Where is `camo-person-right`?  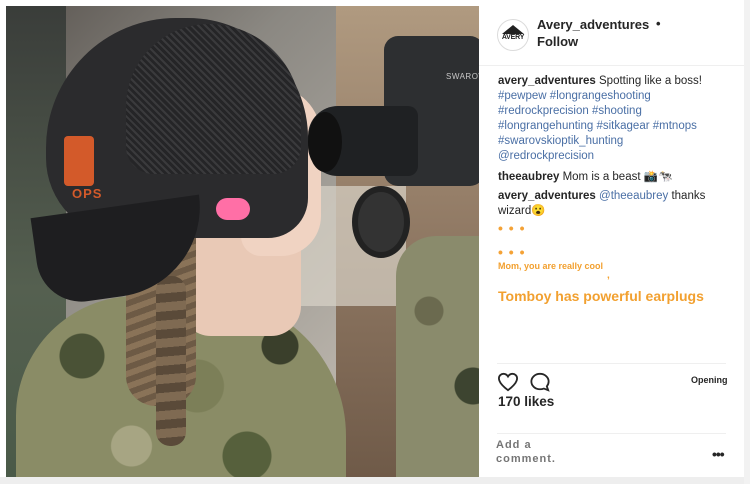
camo-person-right is located at coordinates (437, 357).